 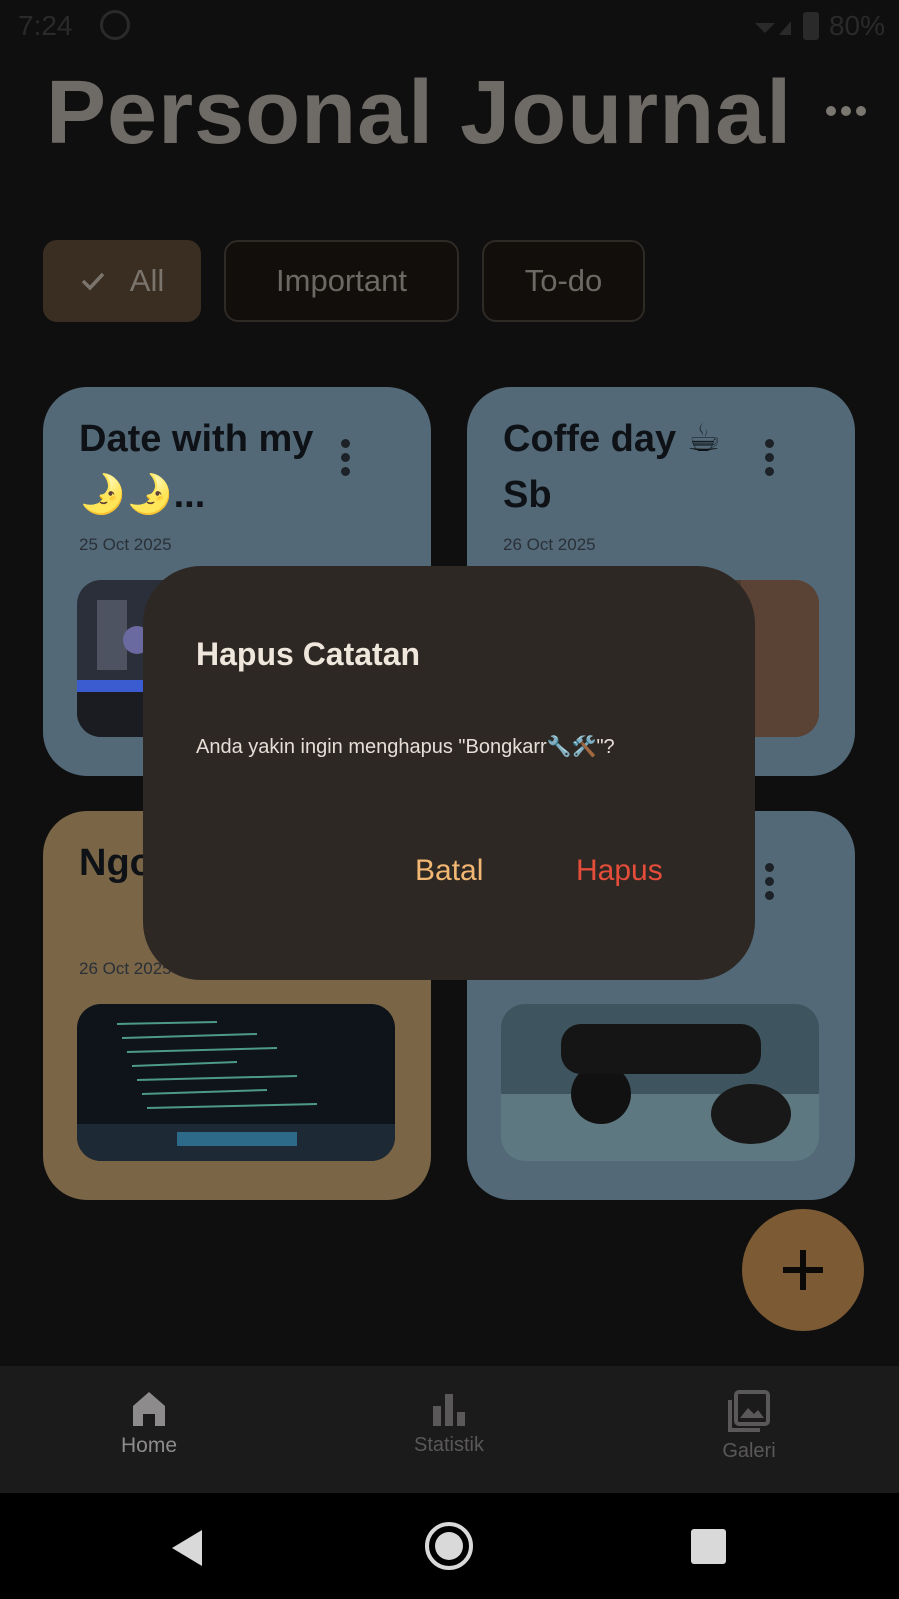 I want to click on check-icon, so click(x=93, y=281).